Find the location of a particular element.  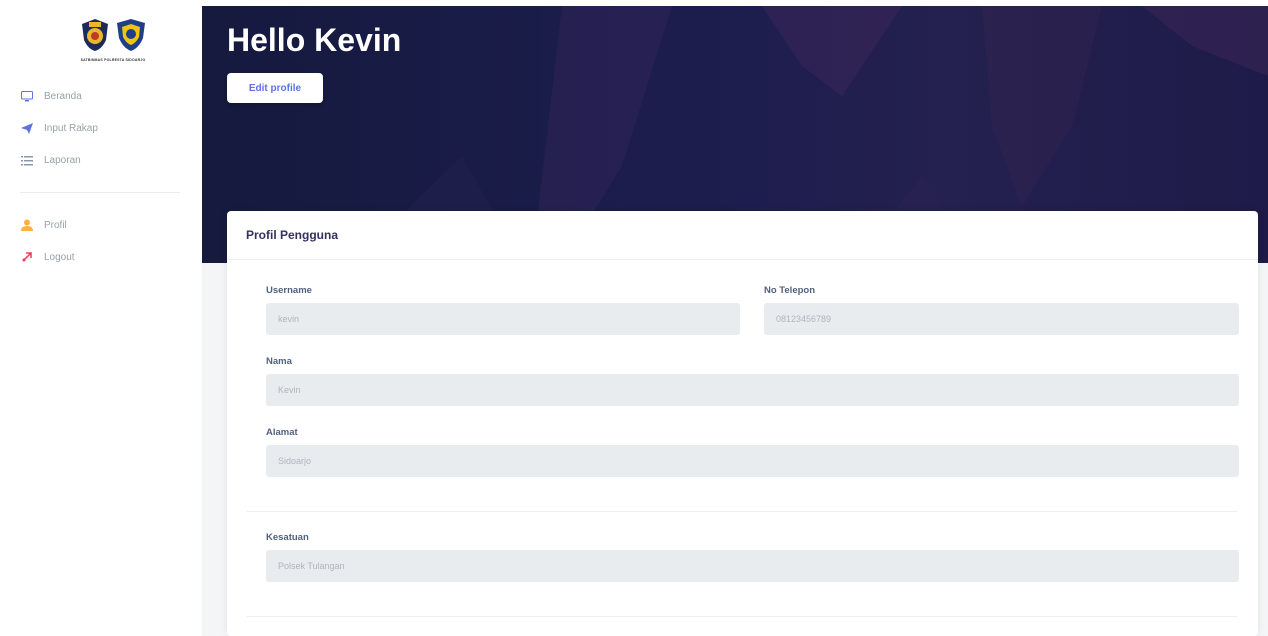

sidebar-item-beranda: Beranda is located at coordinates (101, 96).